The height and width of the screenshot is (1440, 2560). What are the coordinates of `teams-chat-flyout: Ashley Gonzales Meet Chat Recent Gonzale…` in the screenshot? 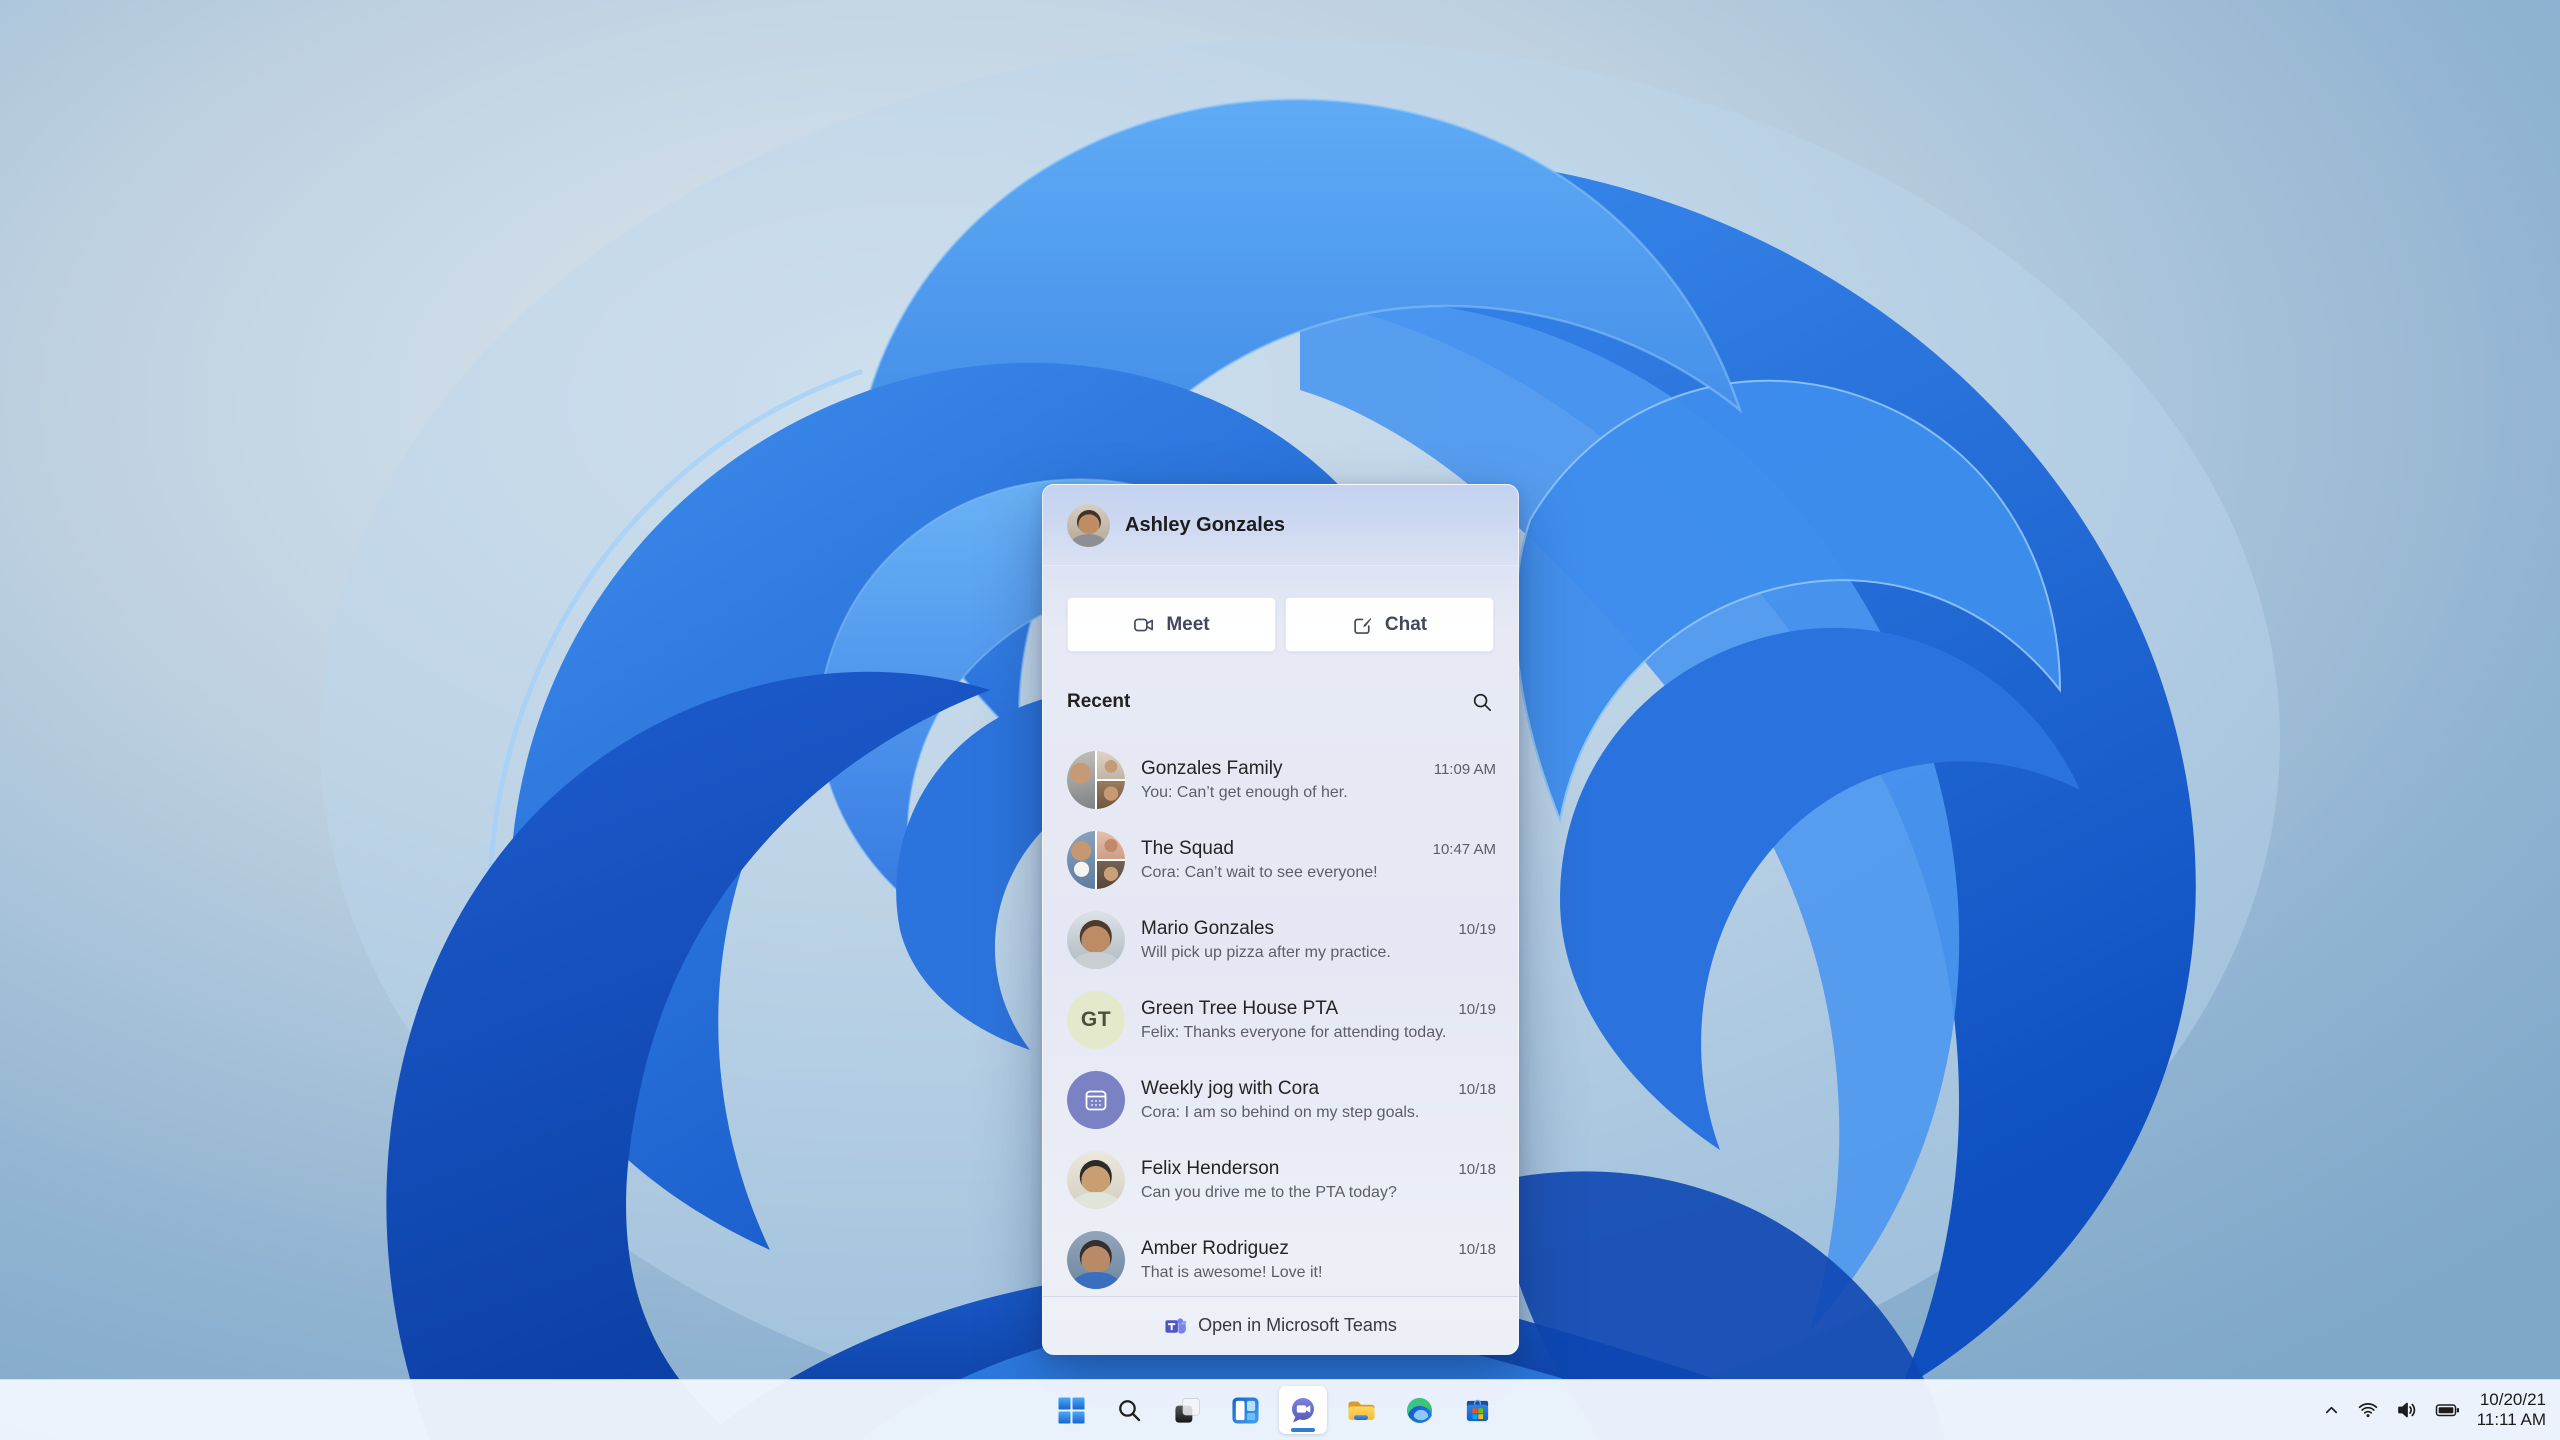 It's located at (1280, 919).